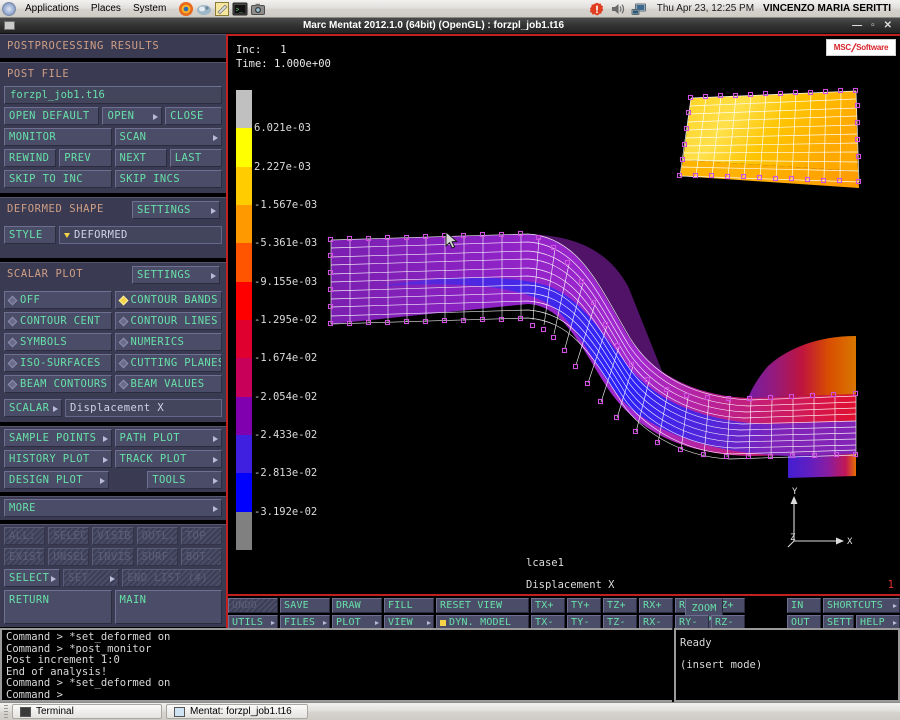 The height and width of the screenshot is (720, 900). What do you see at coordinates (258, 9) in the screenshot?
I see `screenshot-icon` at bounding box center [258, 9].